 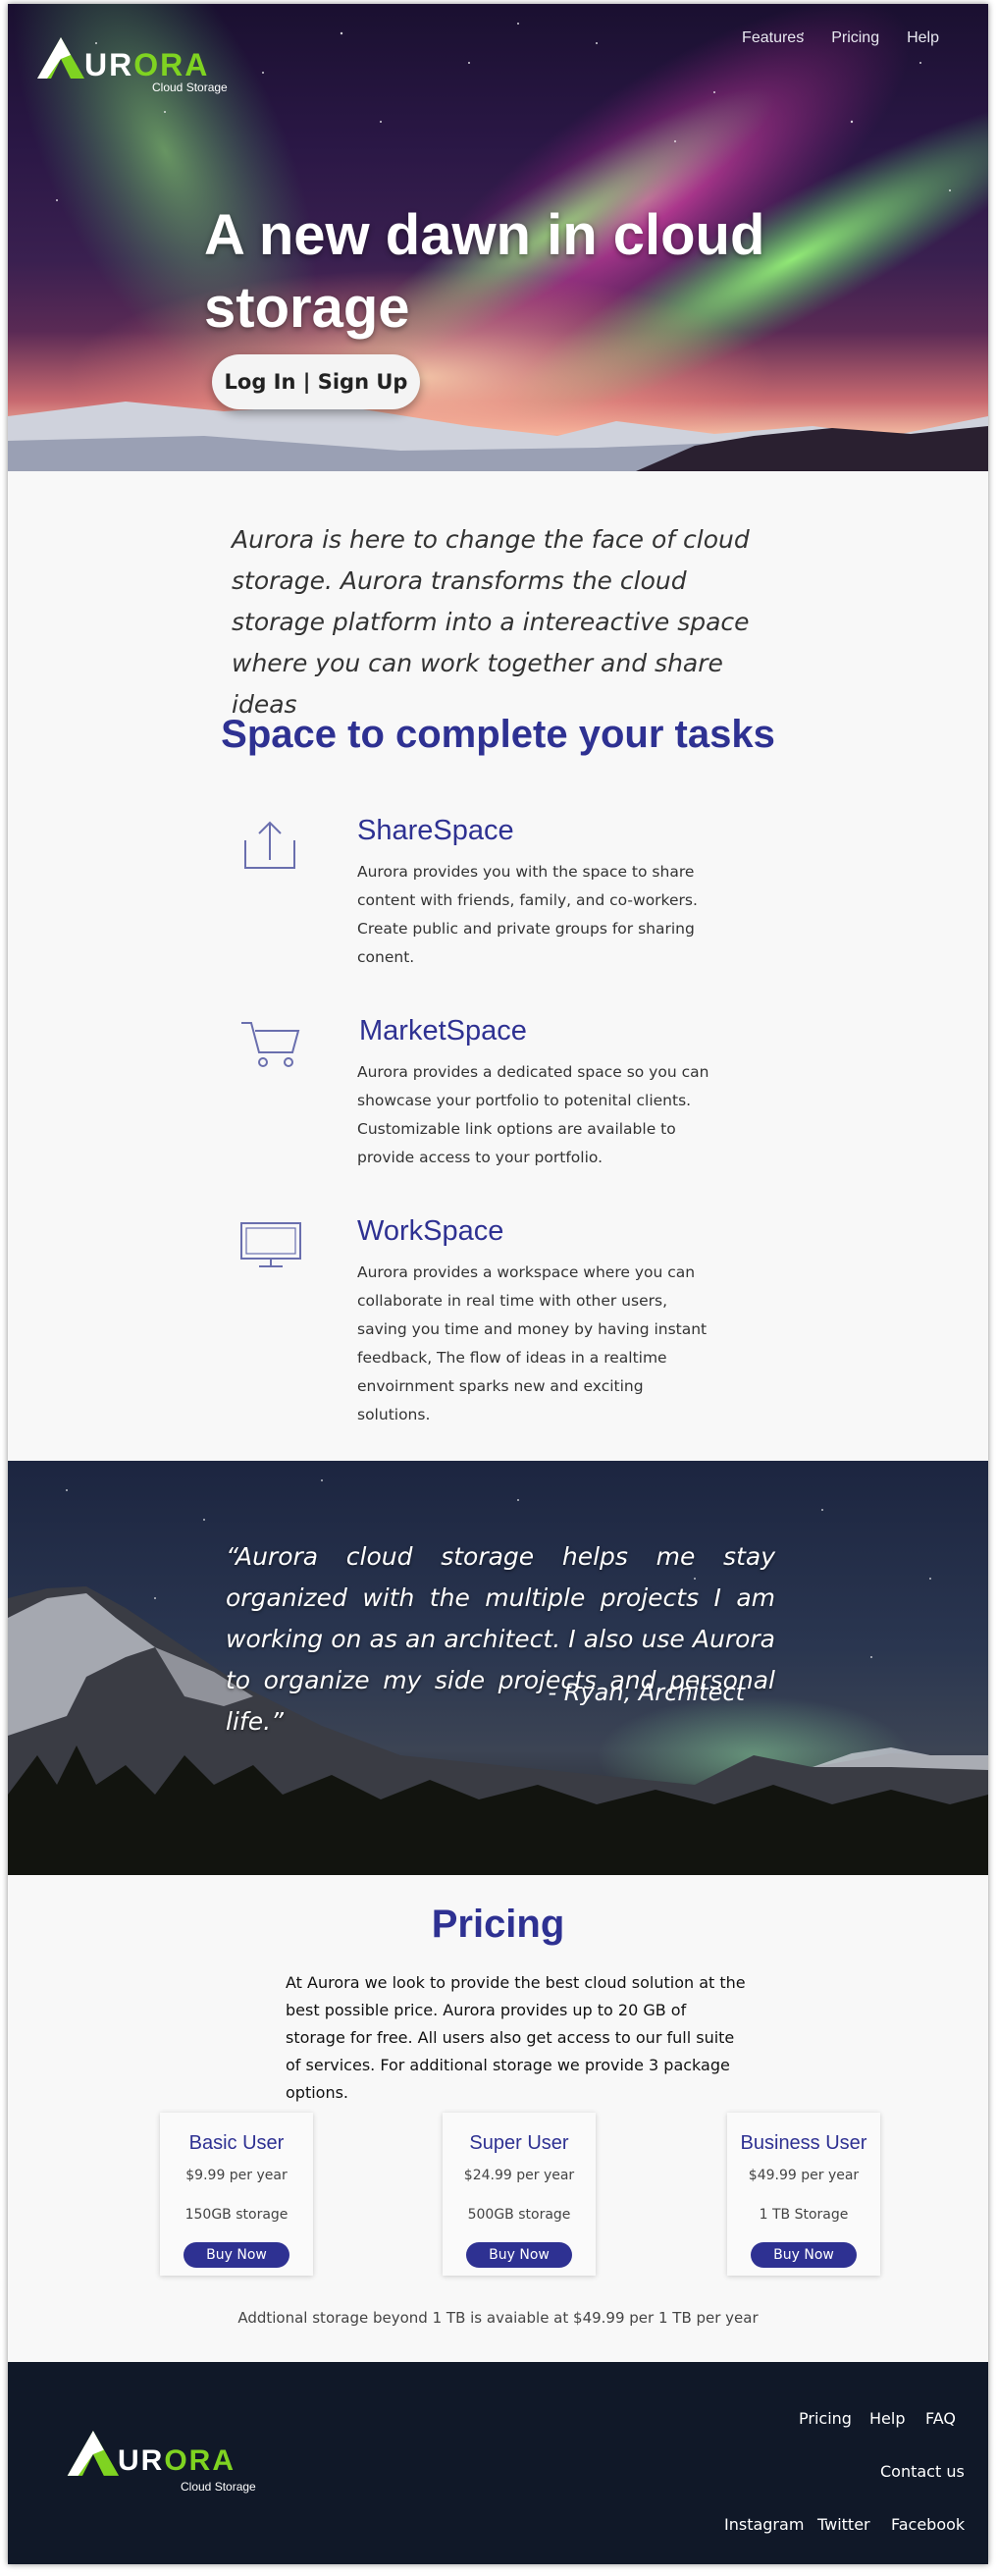 I want to click on nav-help: Help, so click(x=923, y=38).